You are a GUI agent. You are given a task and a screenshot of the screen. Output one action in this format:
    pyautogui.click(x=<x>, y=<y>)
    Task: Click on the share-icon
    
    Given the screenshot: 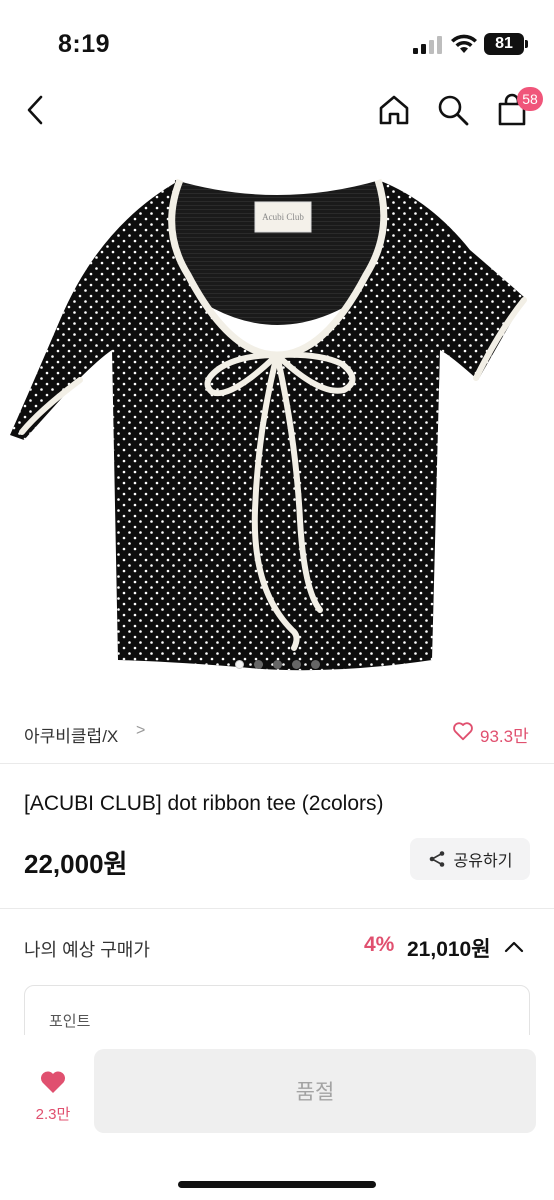 What is the action you would take?
    pyautogui.click(x=436, y=859)
    